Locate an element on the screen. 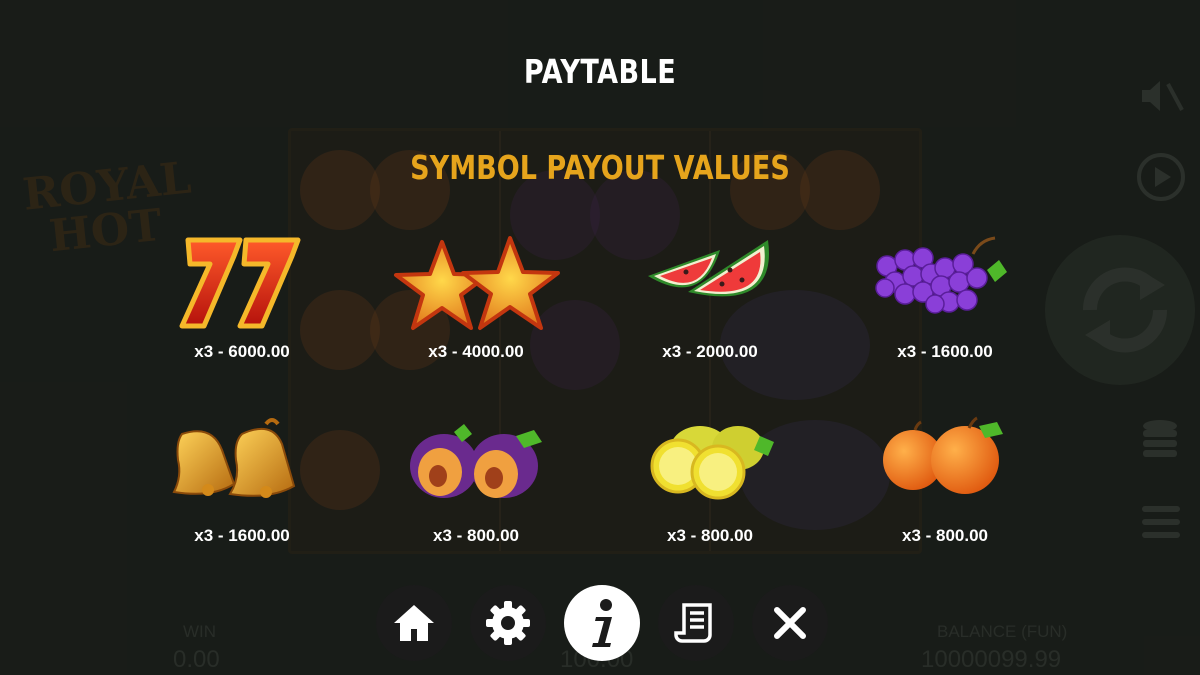 This screenshot has width=1200, height=675. symbol-oranges: x3 - 800.00 is located at coordinates (945, 494).